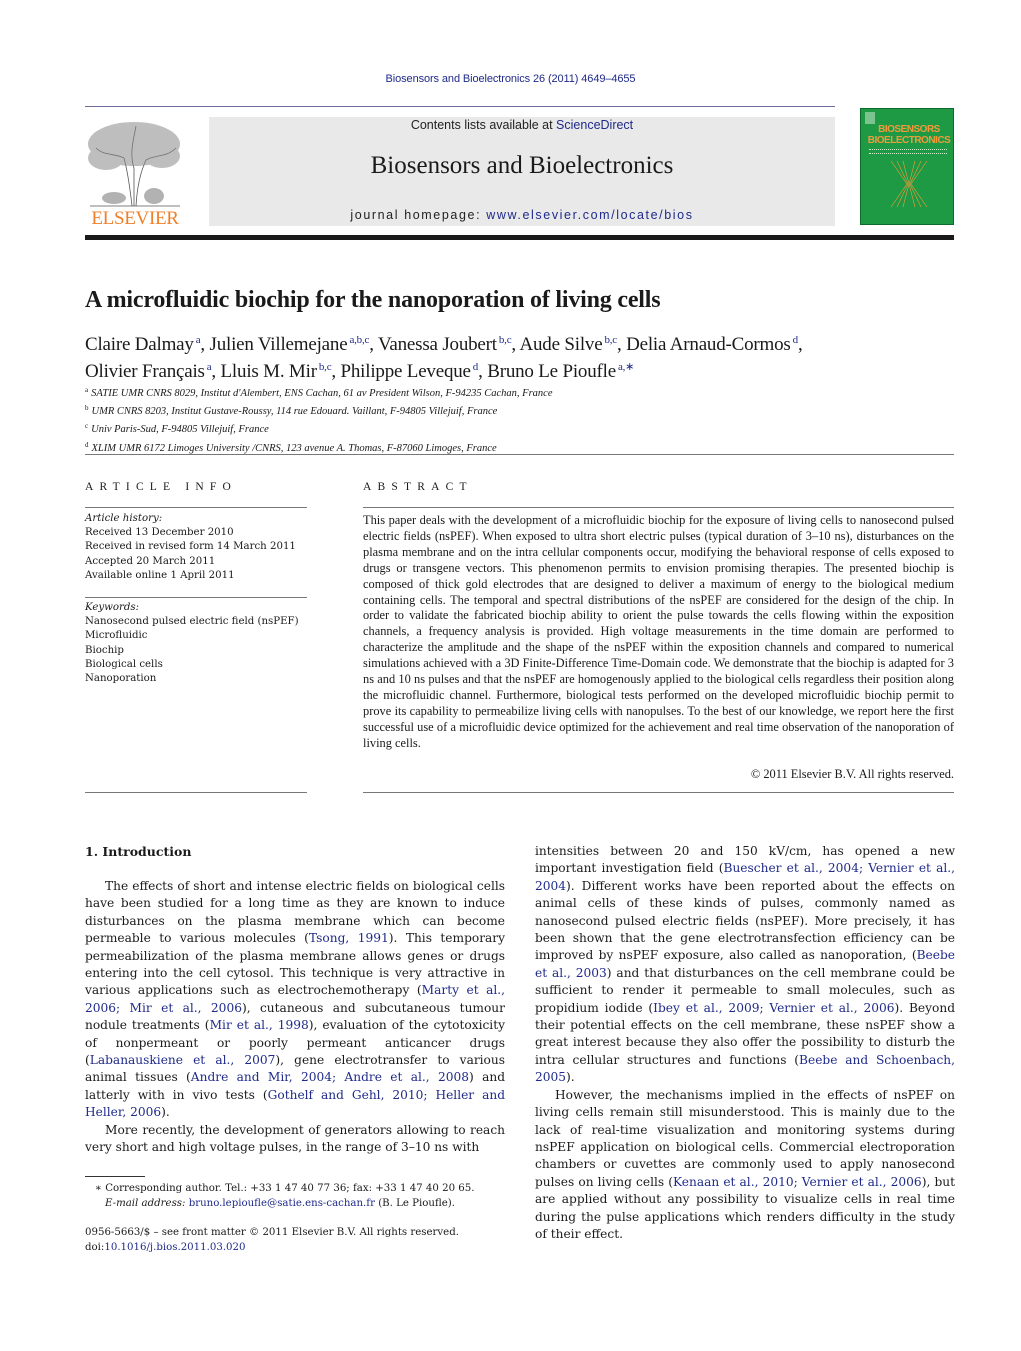 This screenshot has height=1351, width=1021. Describe the element at coordinates (870, 118) in the screenshot. I see `cover-elsevier-mark` at that location.